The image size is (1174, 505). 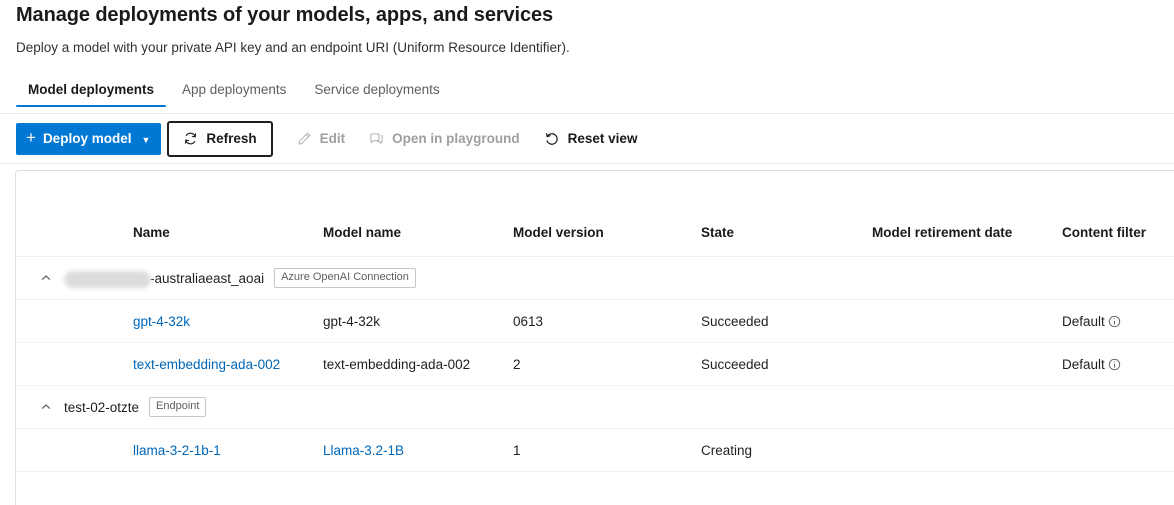 I want to click on model-version: 2, so click(x=517, y=364).